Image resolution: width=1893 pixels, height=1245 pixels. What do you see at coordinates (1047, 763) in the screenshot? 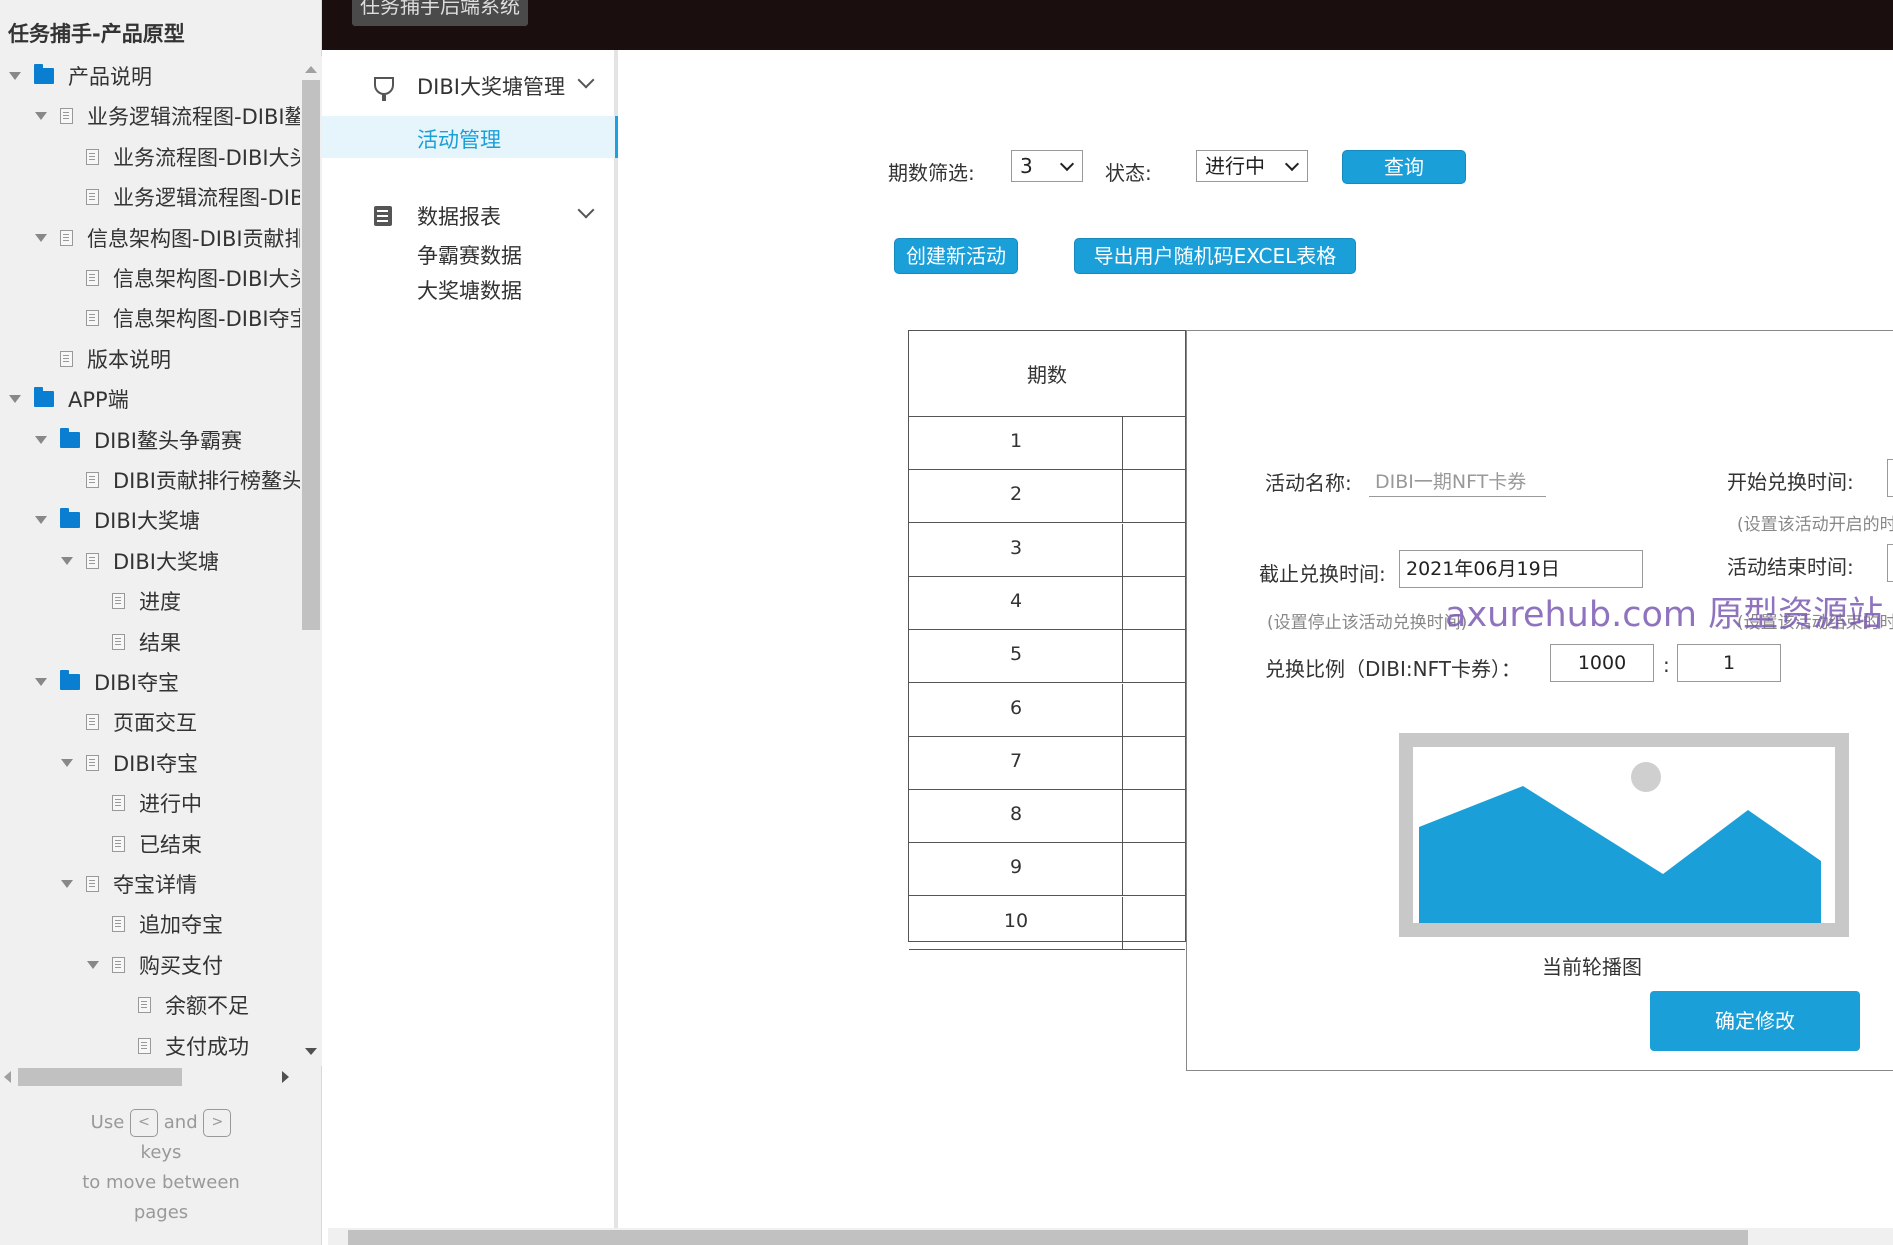
I see `period-row: 7` at bounding box center [1047, 763].